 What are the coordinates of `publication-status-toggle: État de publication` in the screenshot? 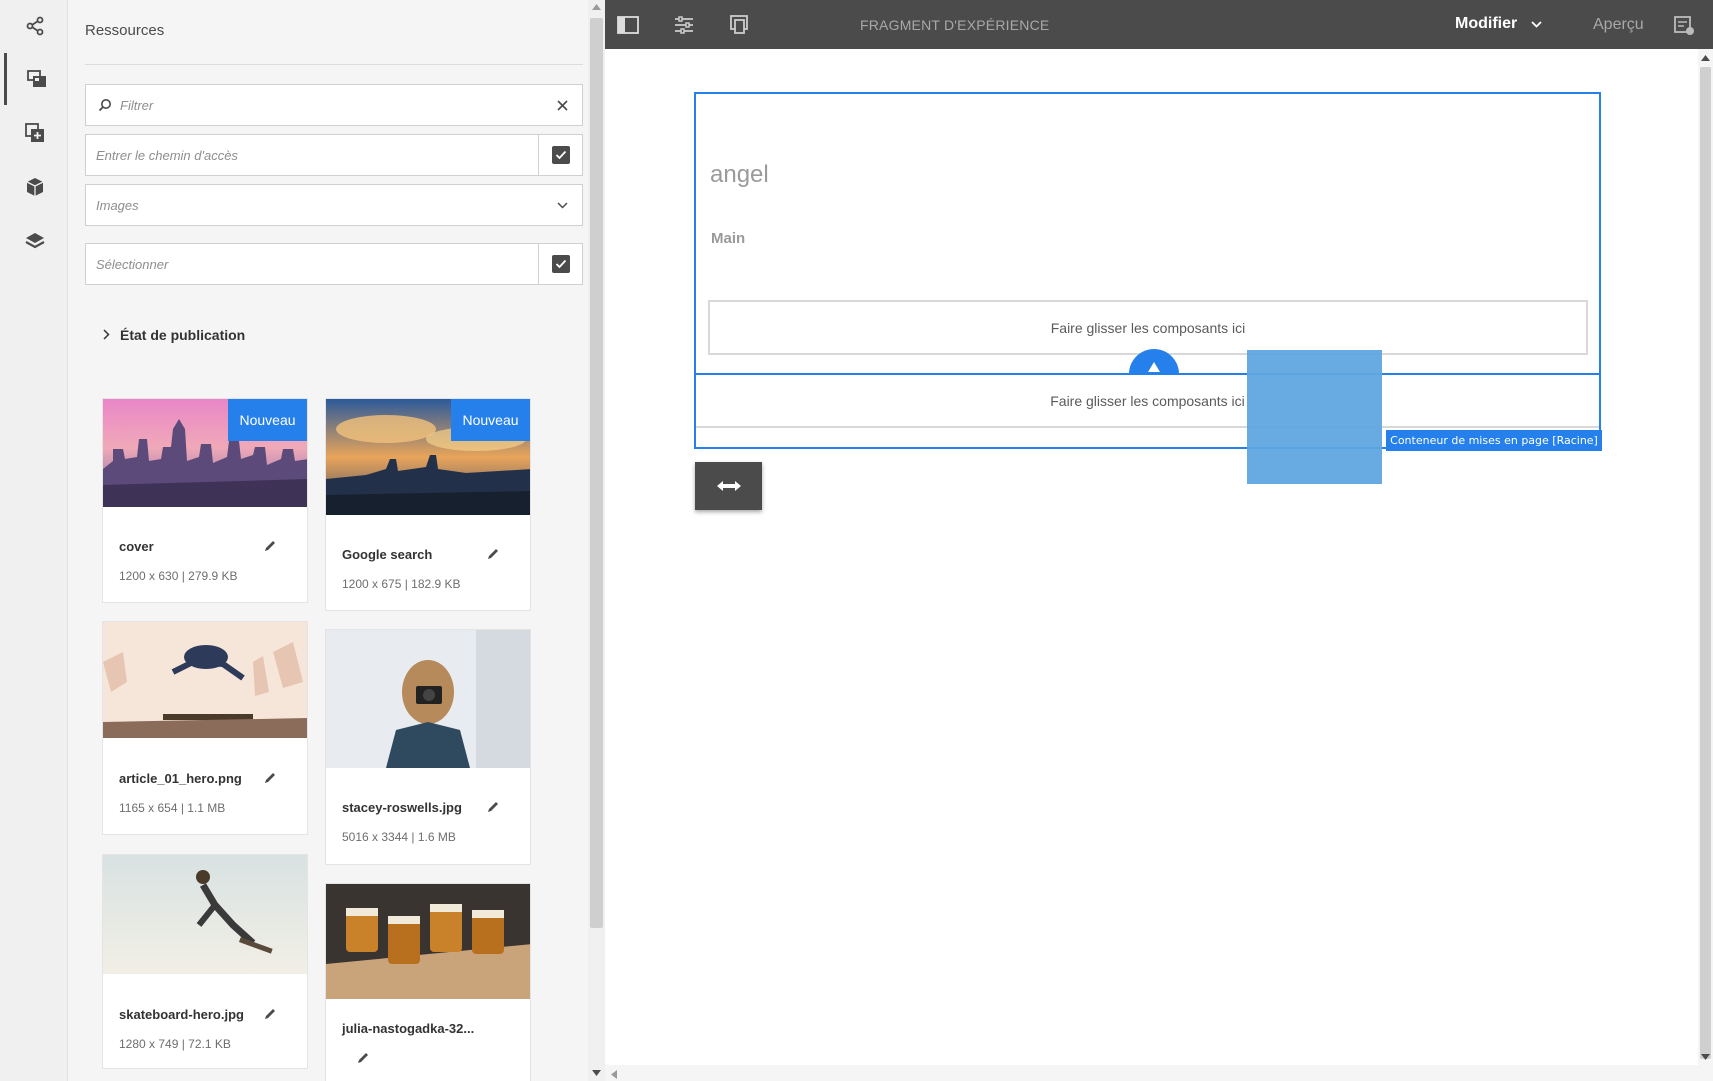 It's located at (174, 335).